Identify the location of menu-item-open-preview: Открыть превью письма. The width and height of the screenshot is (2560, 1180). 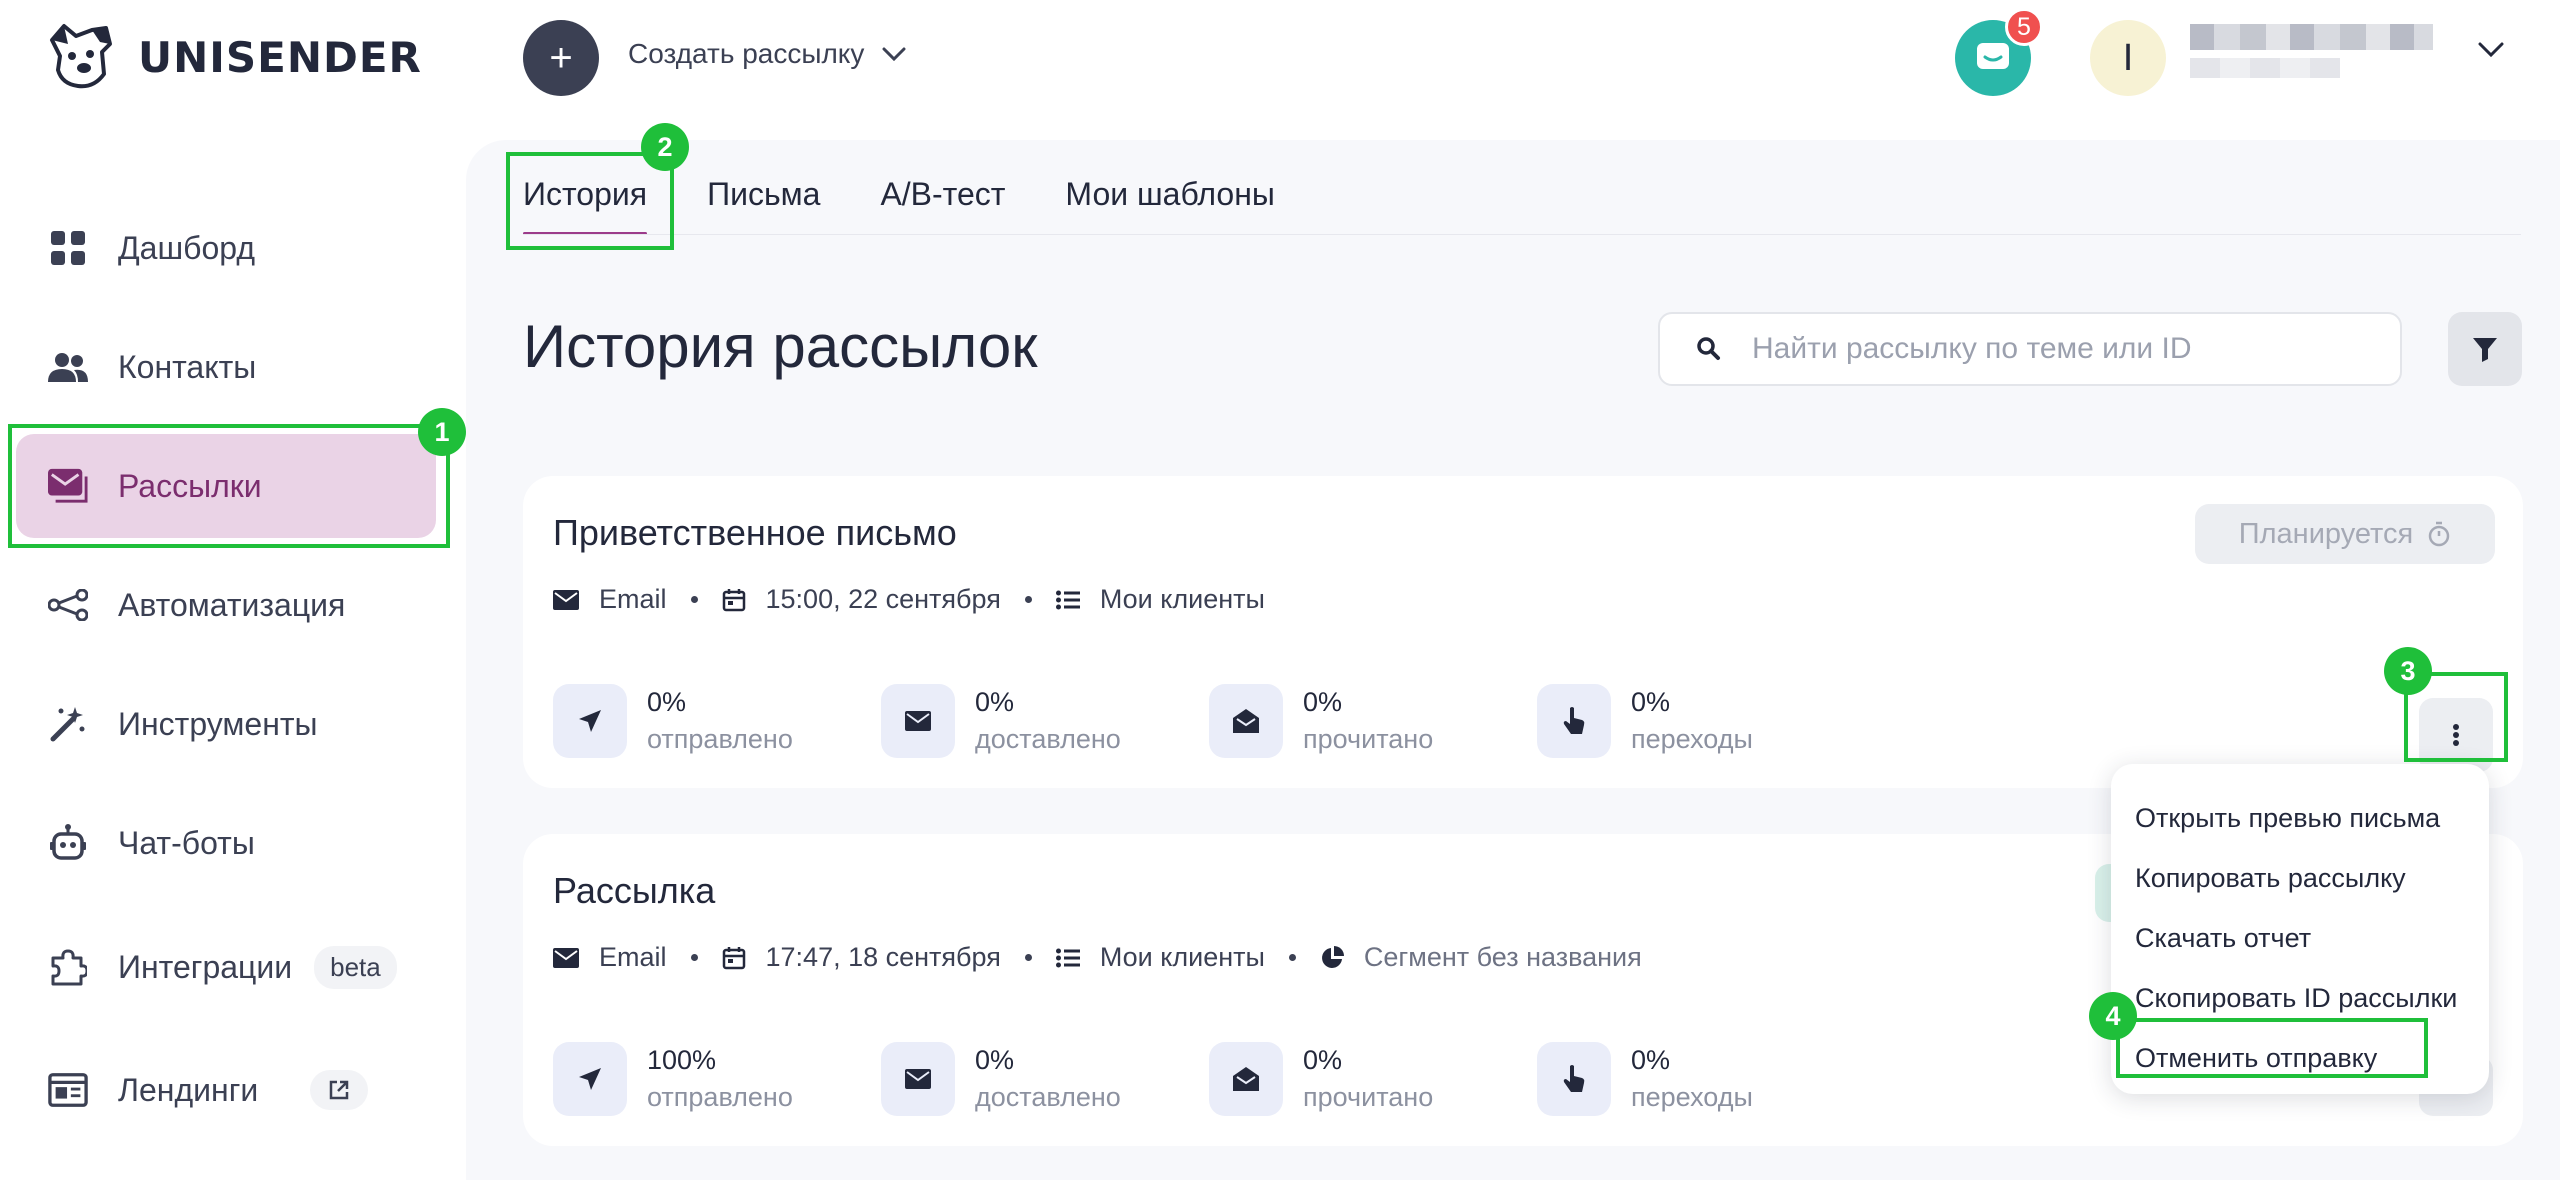
(2300, 818).